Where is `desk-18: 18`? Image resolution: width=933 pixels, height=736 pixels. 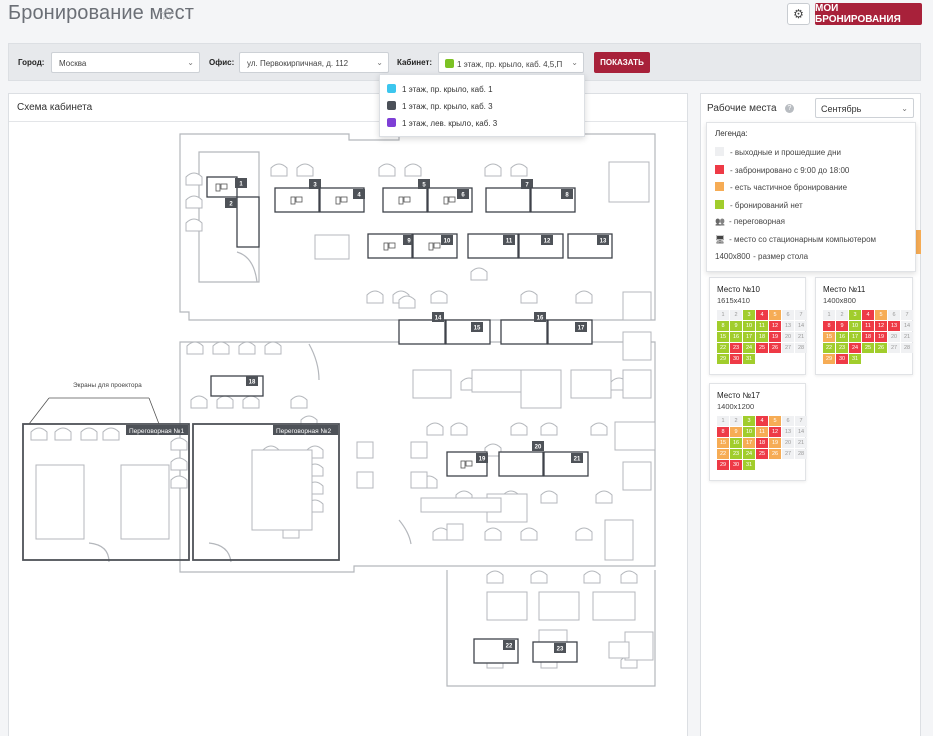 desk-18: 18 is located at coordinates (237, 386).